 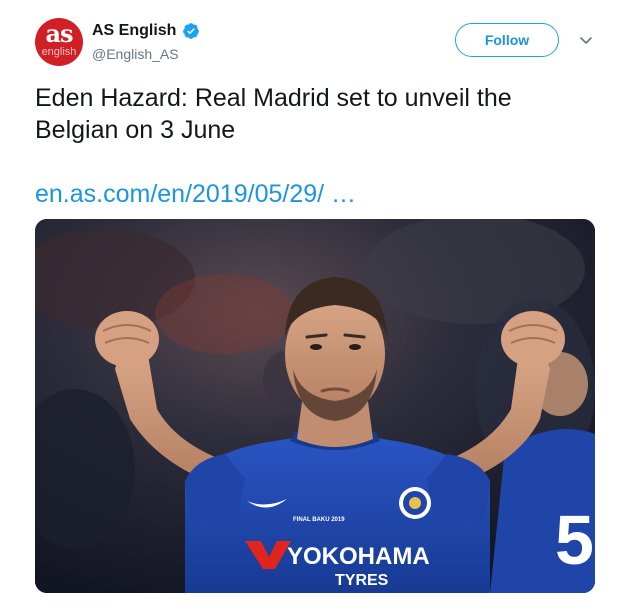 I want to click on chevron-down-icon, so click(x=586, y=40).